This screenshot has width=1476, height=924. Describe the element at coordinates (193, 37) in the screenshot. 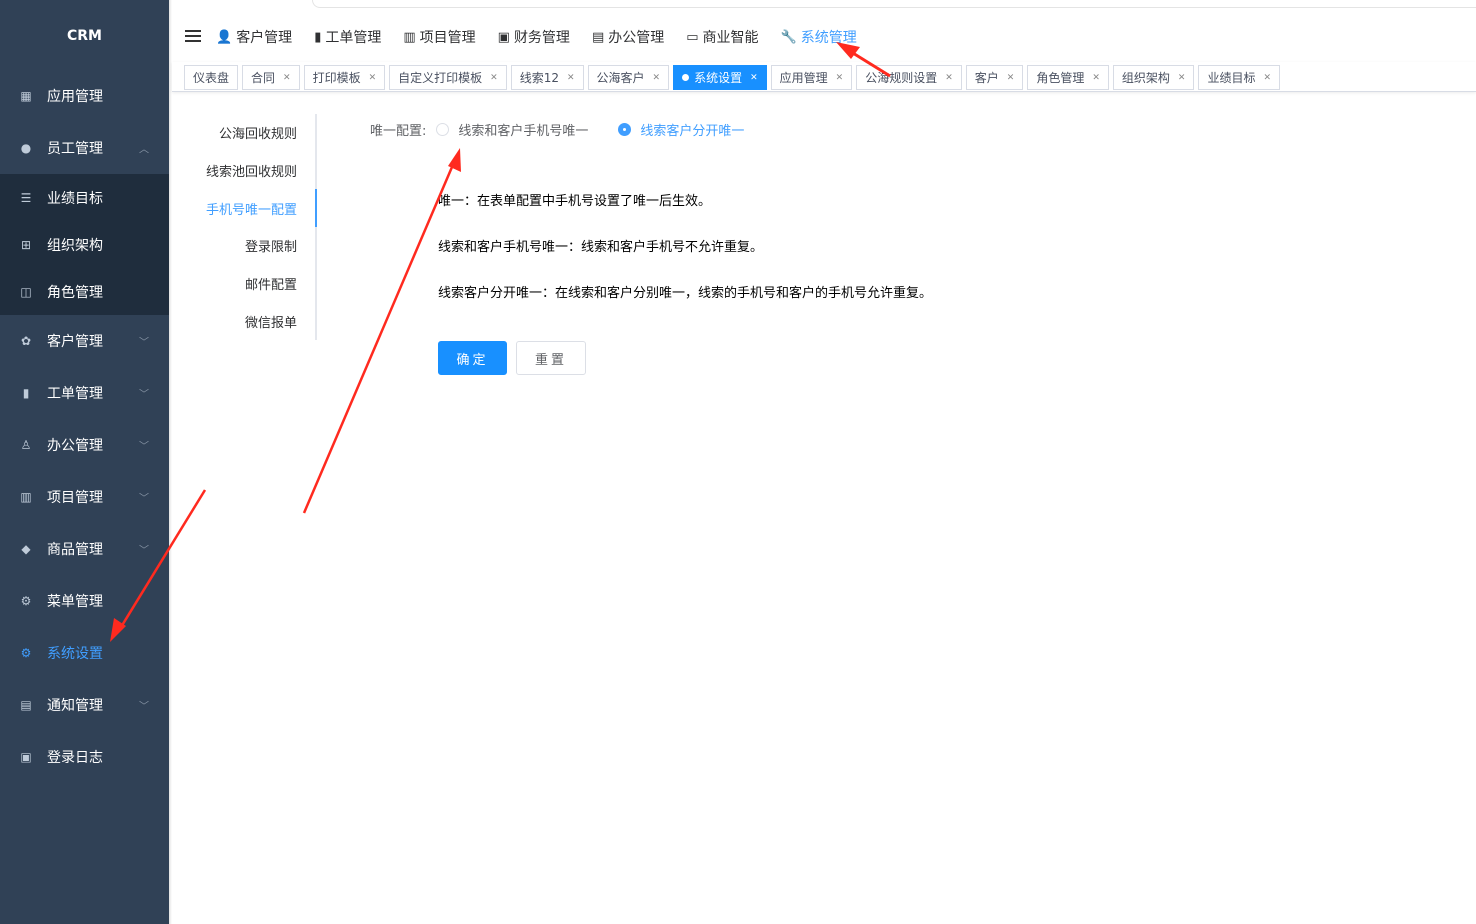

I see `hamburger-icon` at that location.